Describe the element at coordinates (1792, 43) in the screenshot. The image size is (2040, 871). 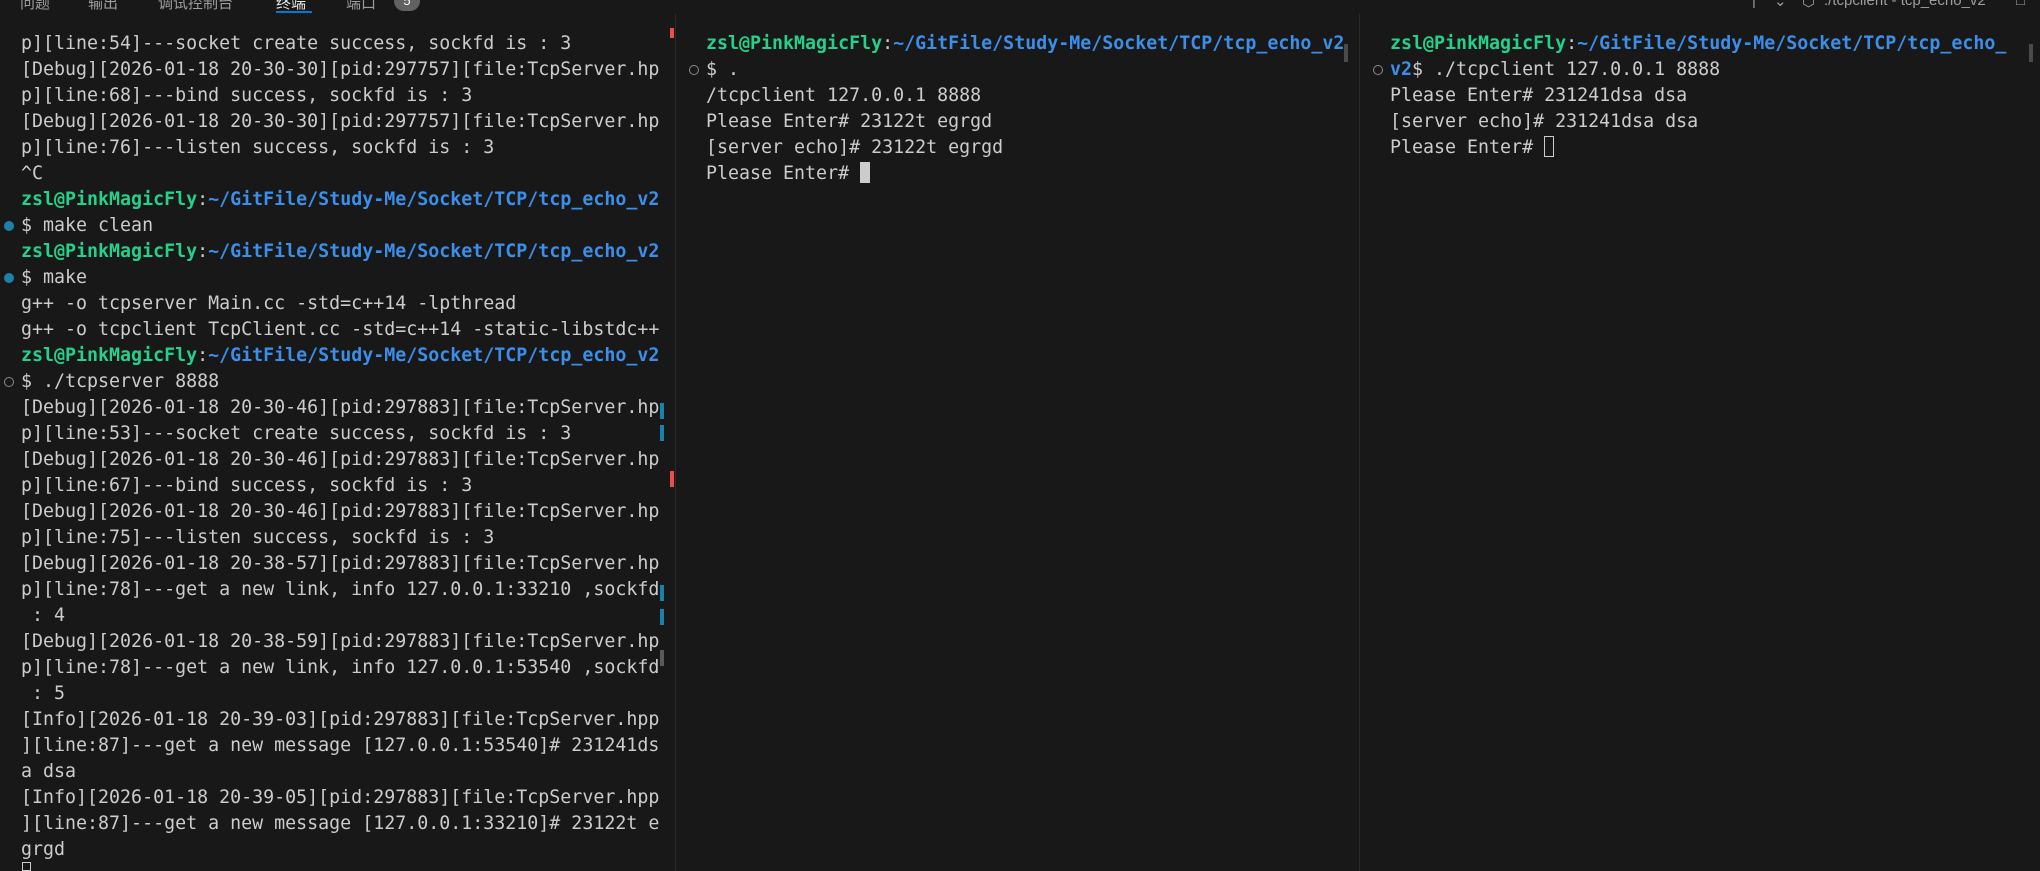
I see `prompt-path: ~/GitFile/Study-Me/Socket/TCP/tcp_echo_` at that location.